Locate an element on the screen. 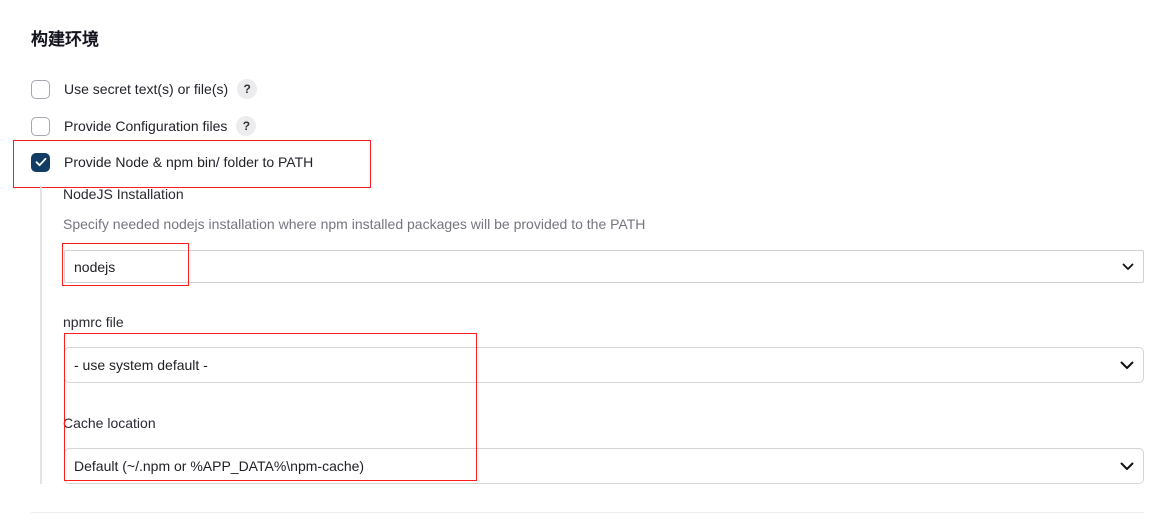 This screenshot has width=1171, height=520. checkbox-provide-config is located at coordinates (40, 126).